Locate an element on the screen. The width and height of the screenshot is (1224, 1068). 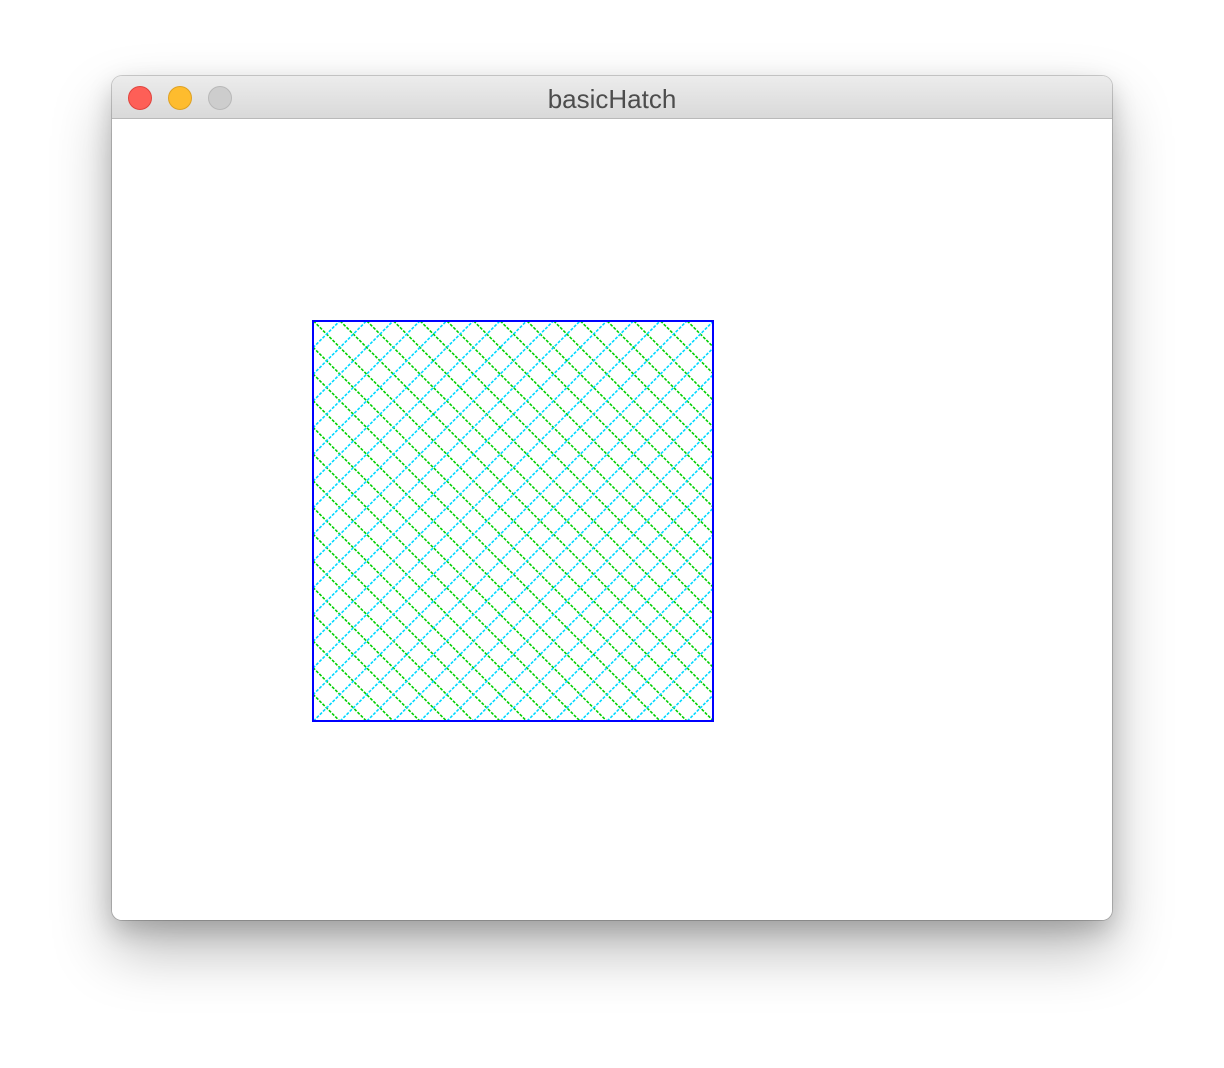
window-title: basicHatch is located at coordinates (612, 99).